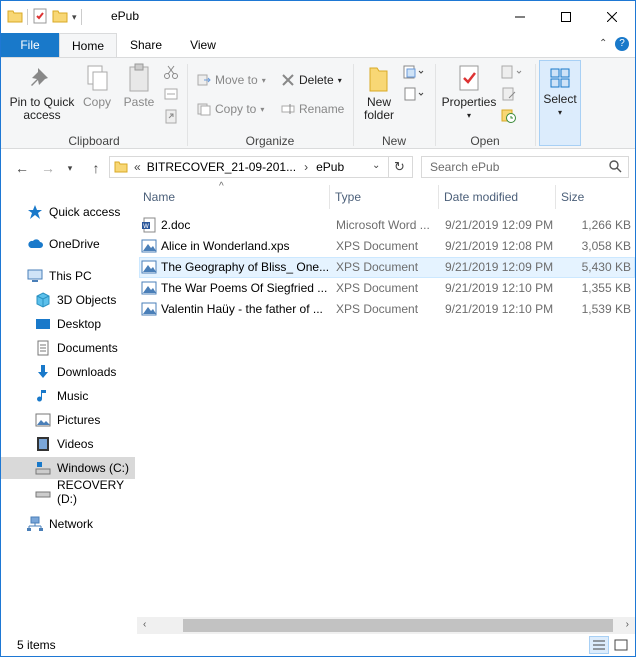  What do you see at coordinates (509, 95) in the screenshot?
I see `edit-icon` at bounding box center [509, 95].